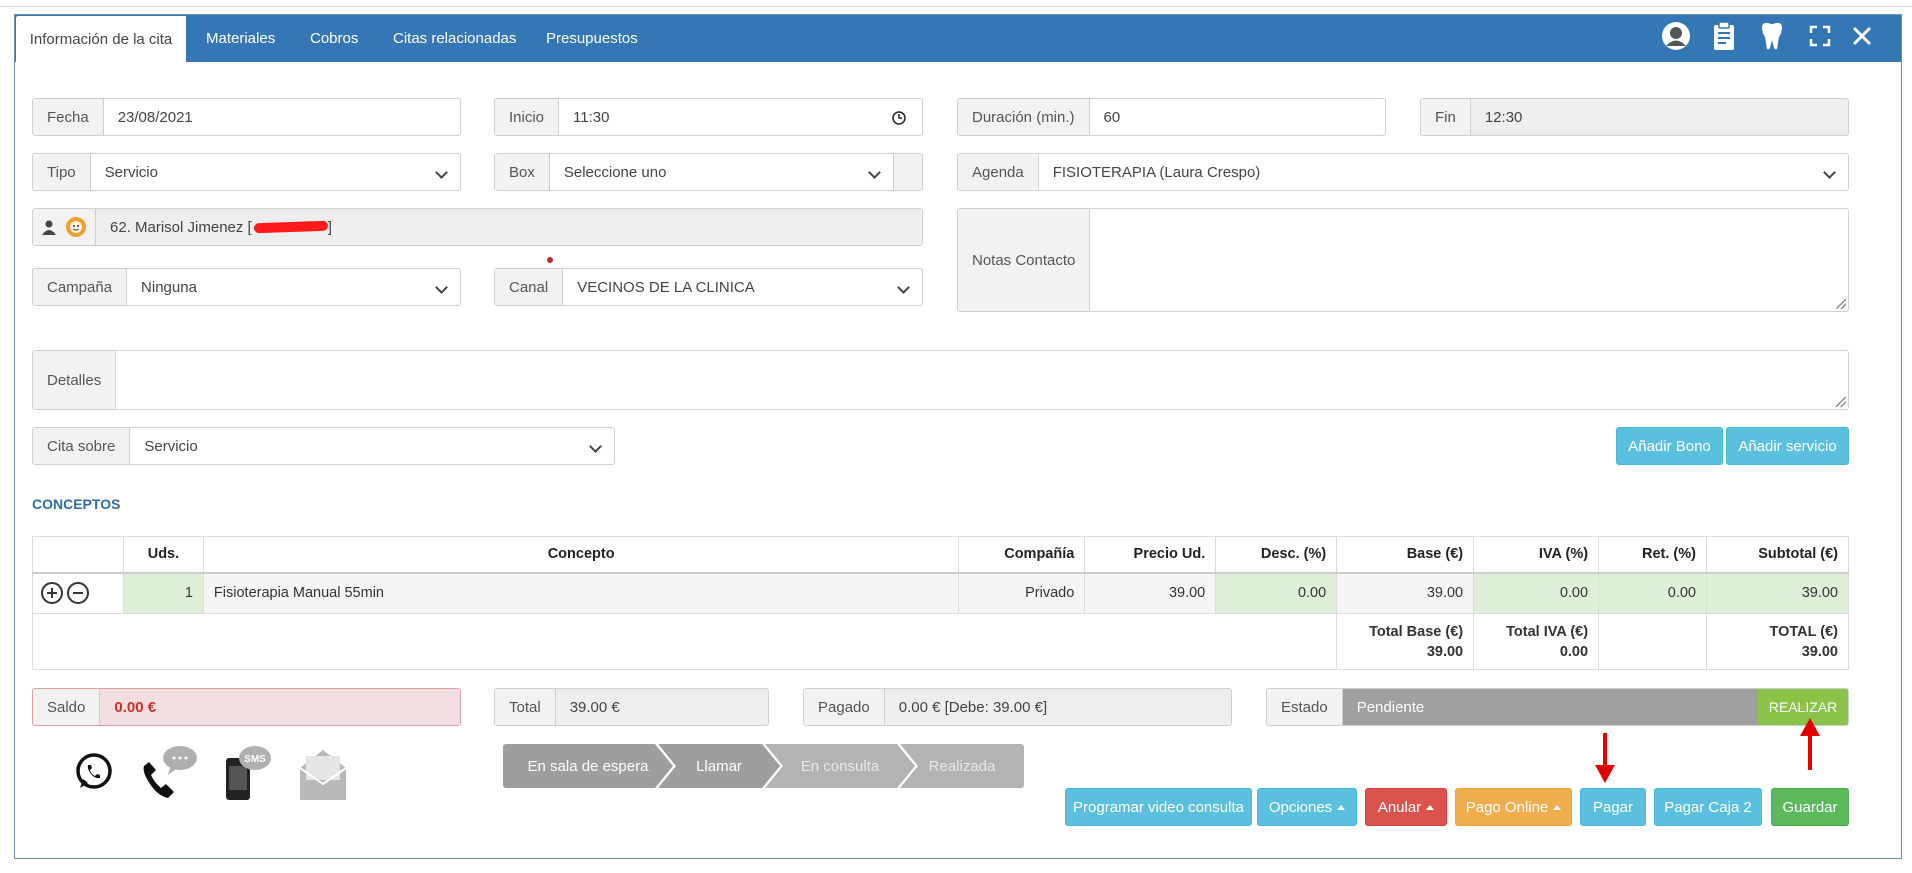 This screenshot has width=1912, height=873. What do you see at coordinates (334, 38) in the screenshot?
I see `tab-cobros: Cobros` at bounding box center [334, 38].